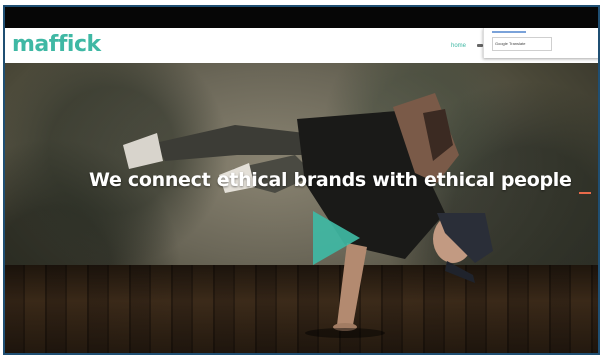  What do you see at coordinates (336, 238) in the screenshot?
I see `play-icon` at bounding box center [336, 238].